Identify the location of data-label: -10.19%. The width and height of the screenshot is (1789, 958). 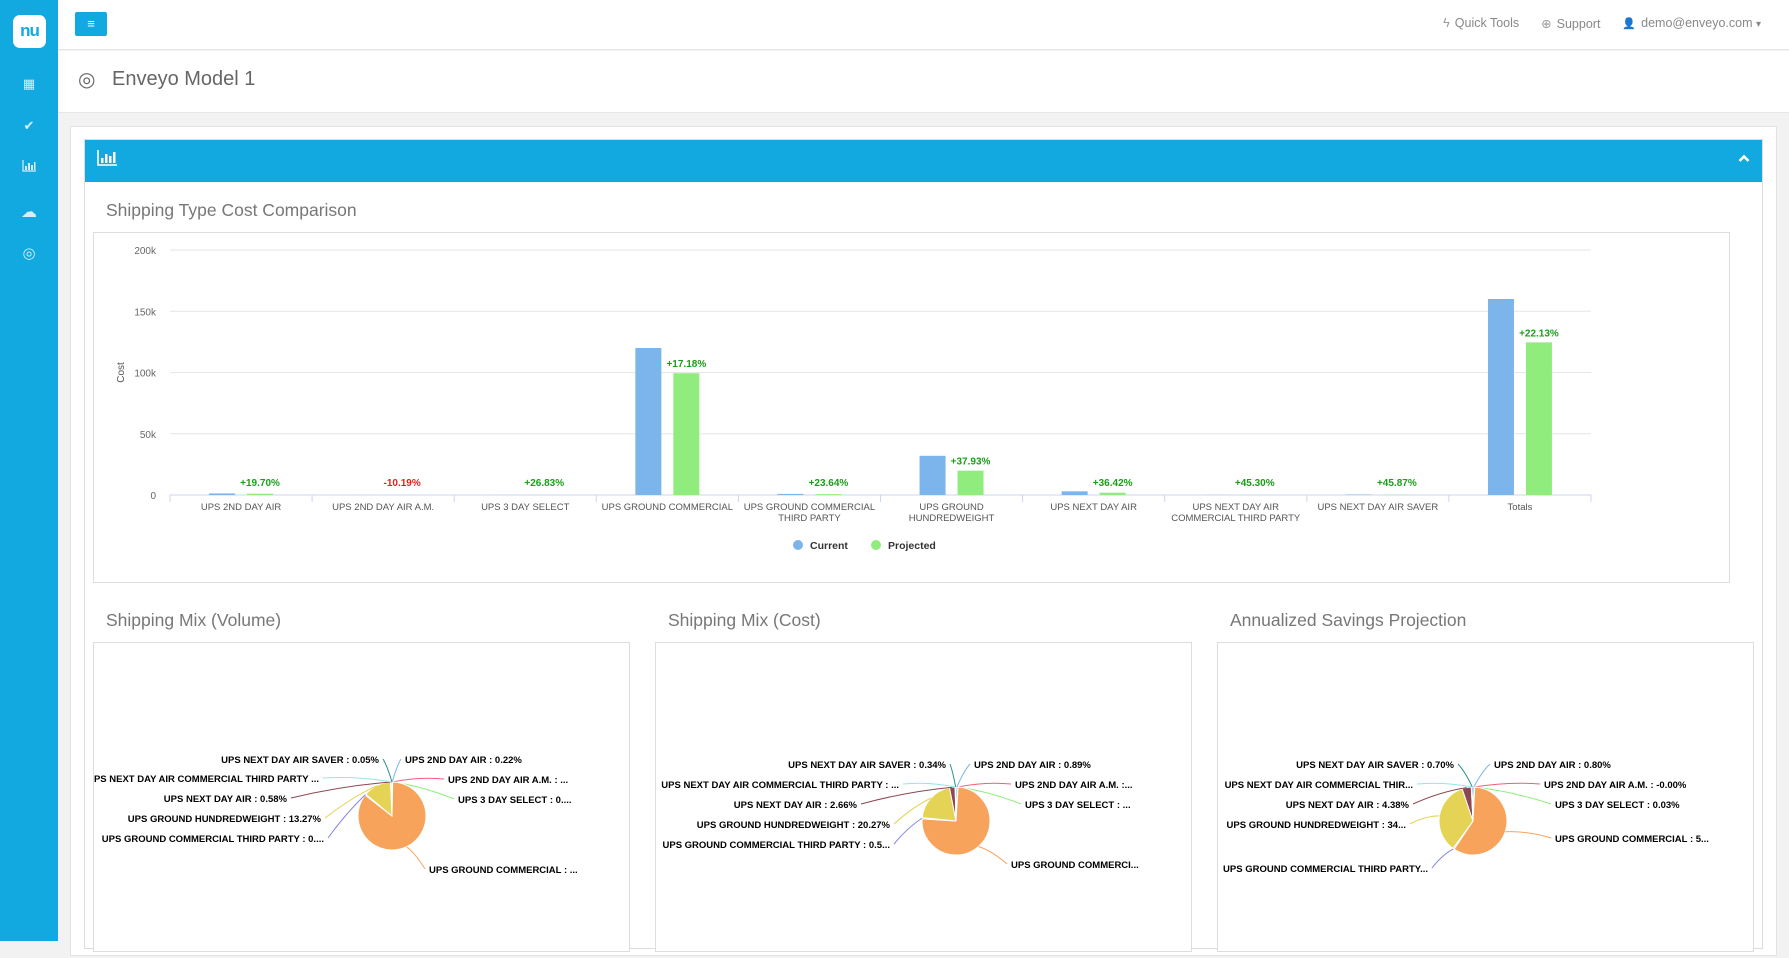
(402, 483).